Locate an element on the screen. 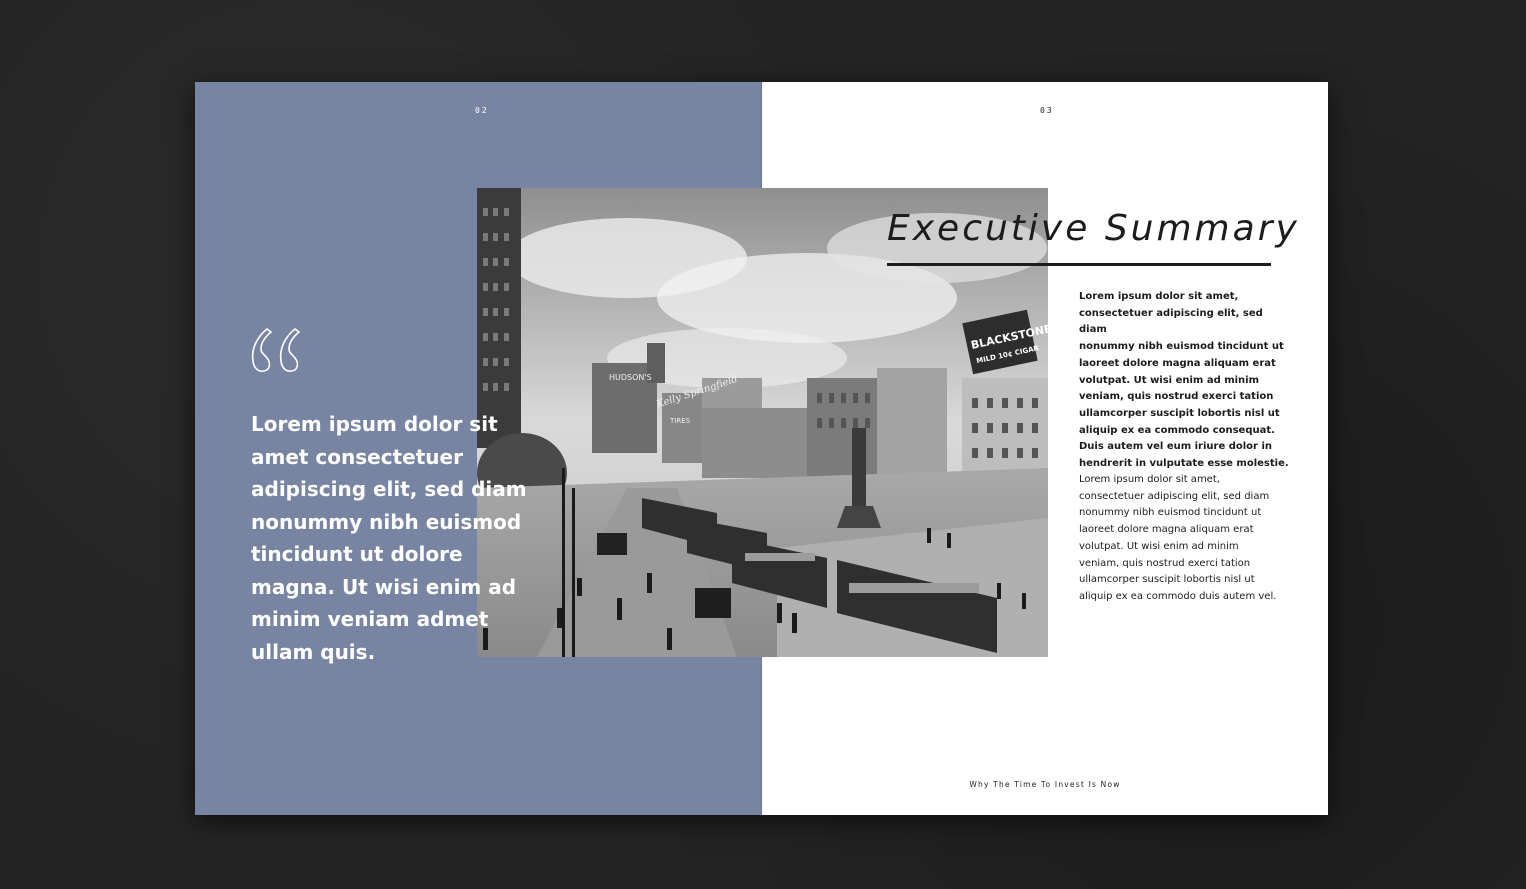  page-title: Executive Summary is located at coordinates (1093, 228).